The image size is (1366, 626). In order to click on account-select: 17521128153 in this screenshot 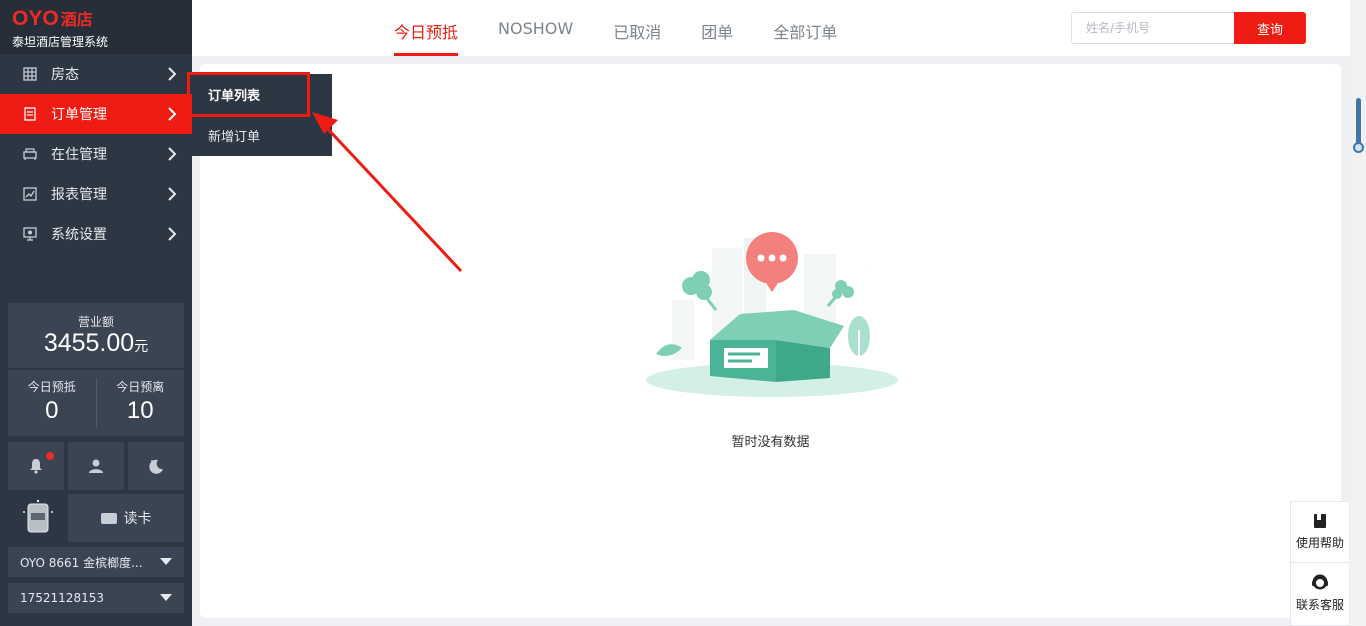, I will do `click(96, 598)`.